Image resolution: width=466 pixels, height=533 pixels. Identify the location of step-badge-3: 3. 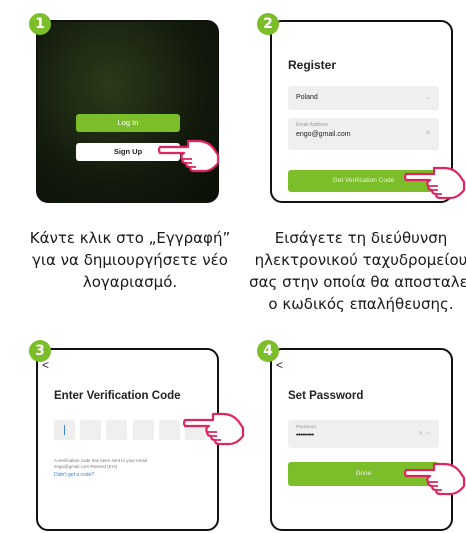
(40, 351).